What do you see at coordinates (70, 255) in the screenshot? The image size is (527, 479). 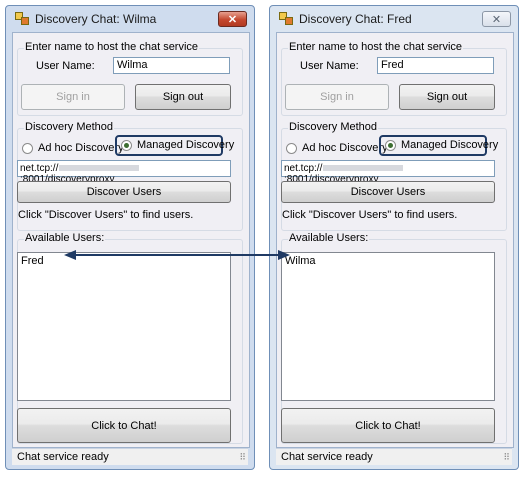 I see `arrow-head-left` at bounding box center [70, 255].